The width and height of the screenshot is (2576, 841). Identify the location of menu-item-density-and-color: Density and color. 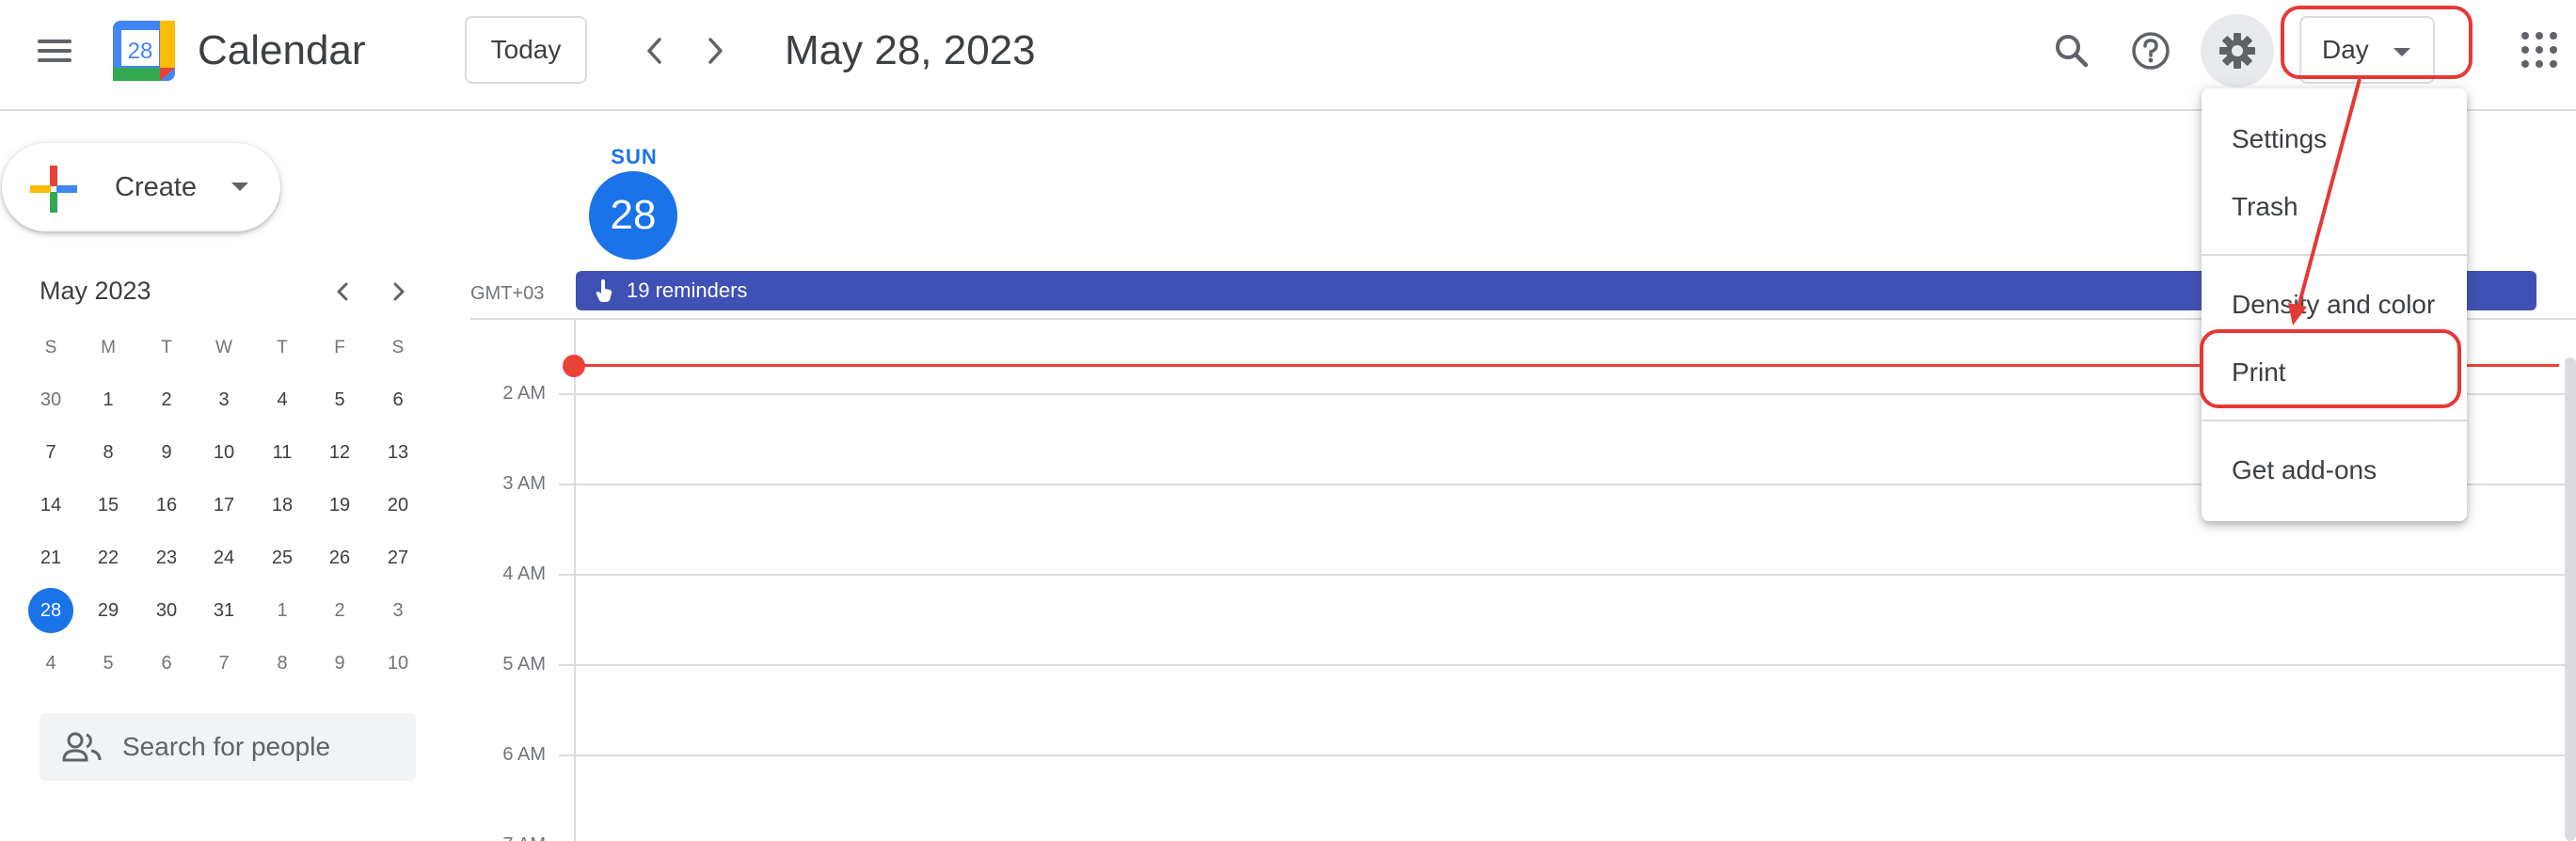
(2335, 305).